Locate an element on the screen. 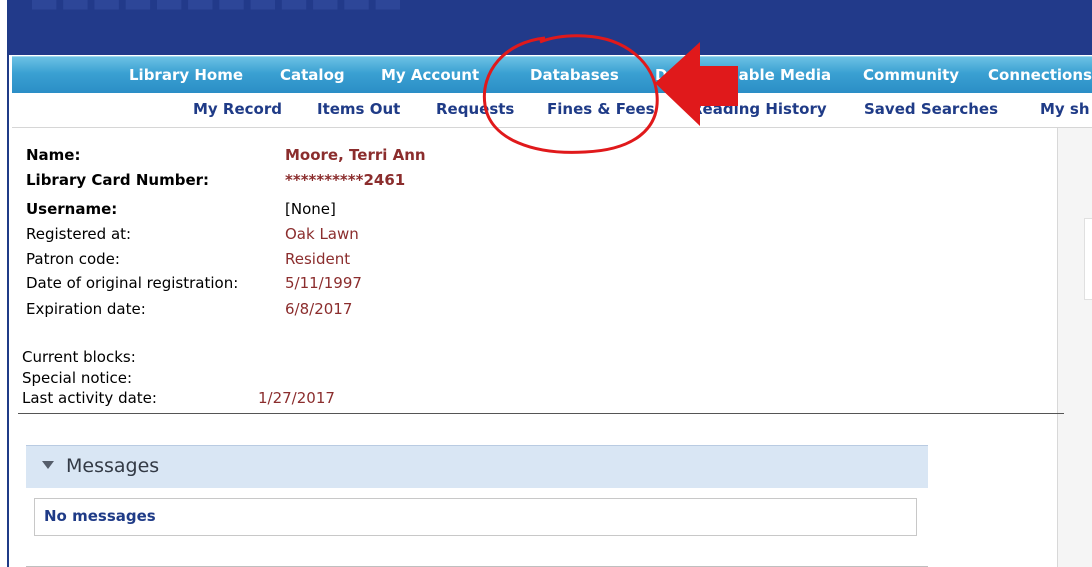  patron-code-label: Patron code: is located at coordinates (73, 259).